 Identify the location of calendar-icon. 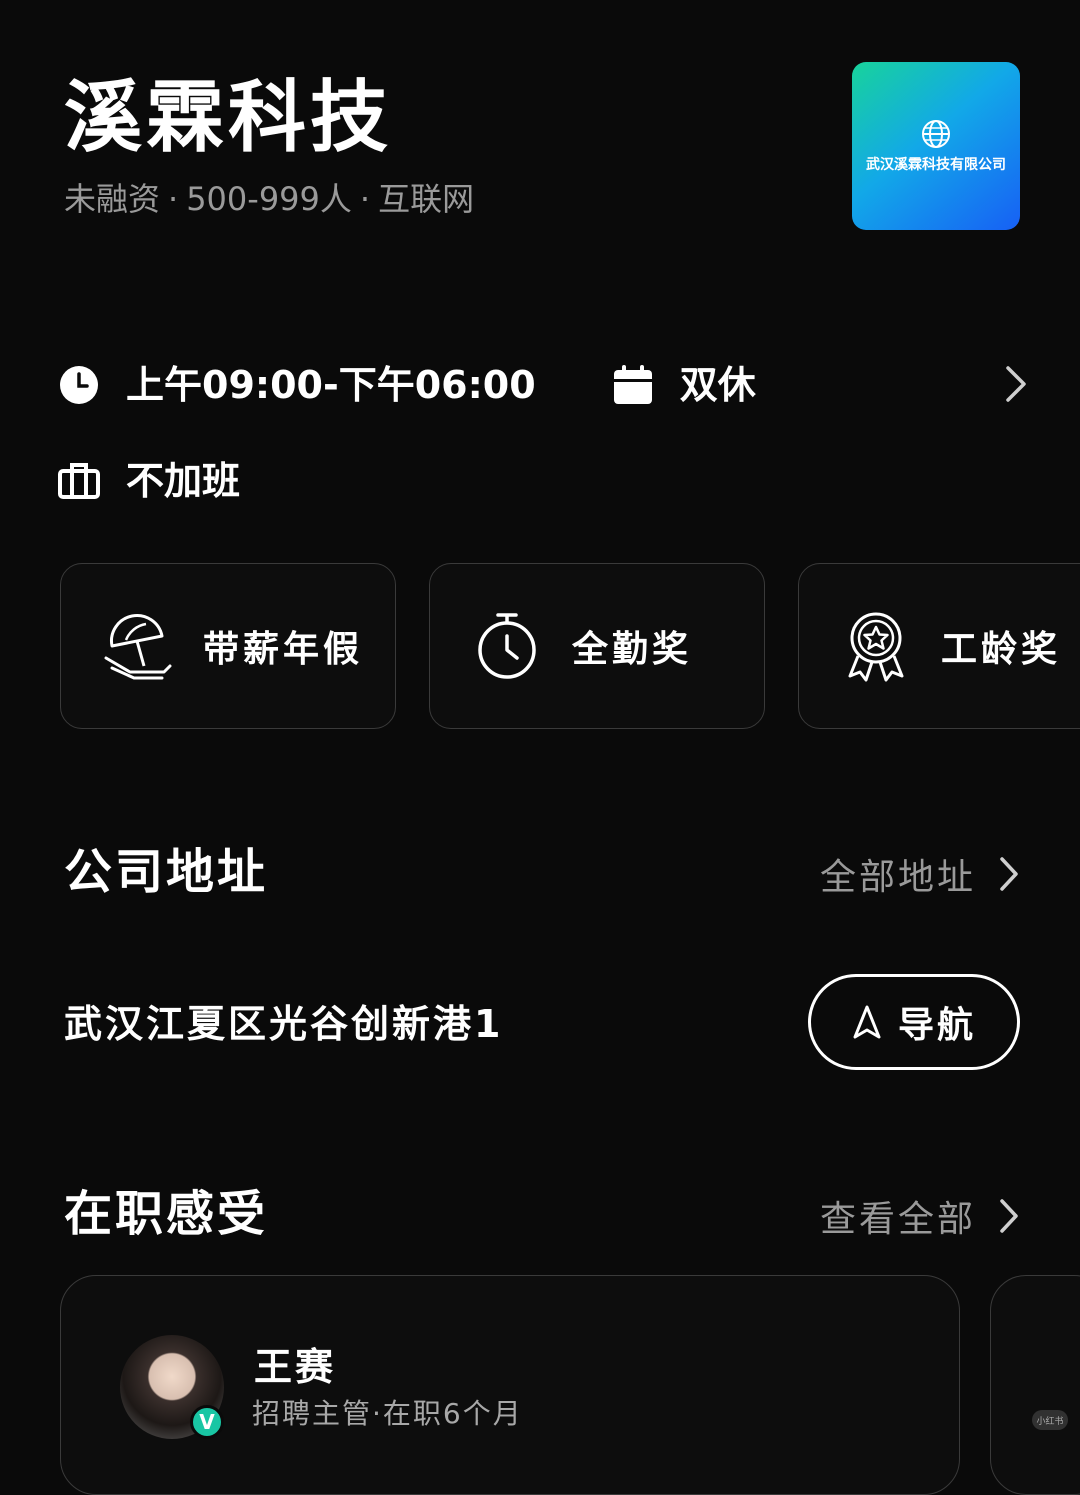
(633, 385).